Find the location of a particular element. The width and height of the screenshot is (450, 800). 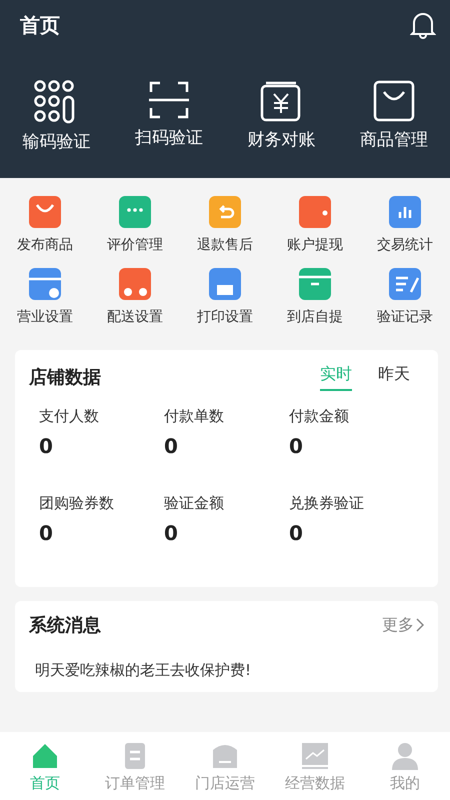

shortcut-label: 验证记录 is located at coordinates (405, 317).